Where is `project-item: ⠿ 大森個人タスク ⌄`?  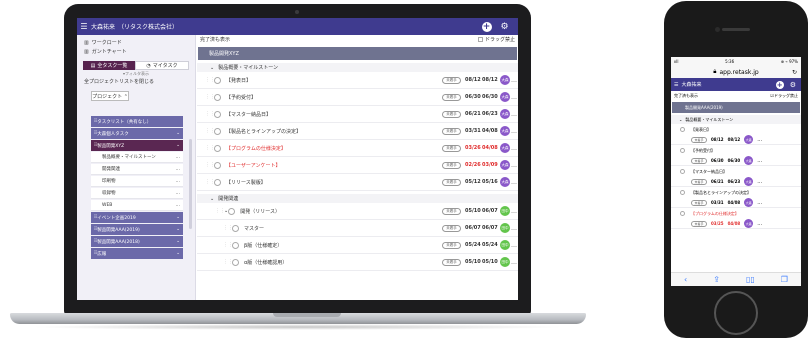
project-item: ⠿ 大森個人タスク ⌄ is located at coordinates (137, 133).